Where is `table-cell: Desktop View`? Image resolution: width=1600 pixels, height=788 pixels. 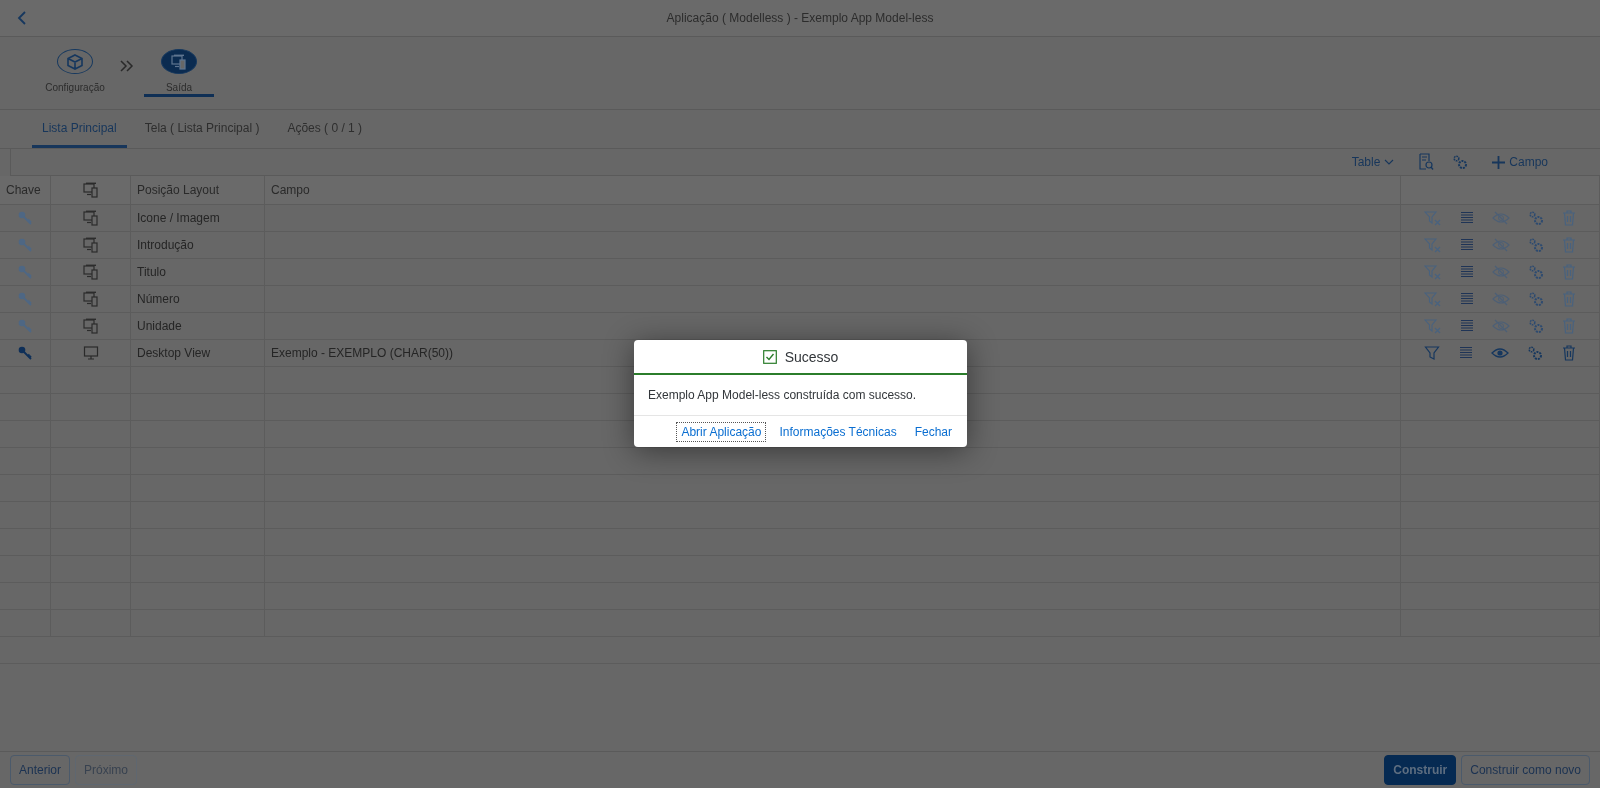 table-cell: Desktop View is located at coordinates (198, 353).